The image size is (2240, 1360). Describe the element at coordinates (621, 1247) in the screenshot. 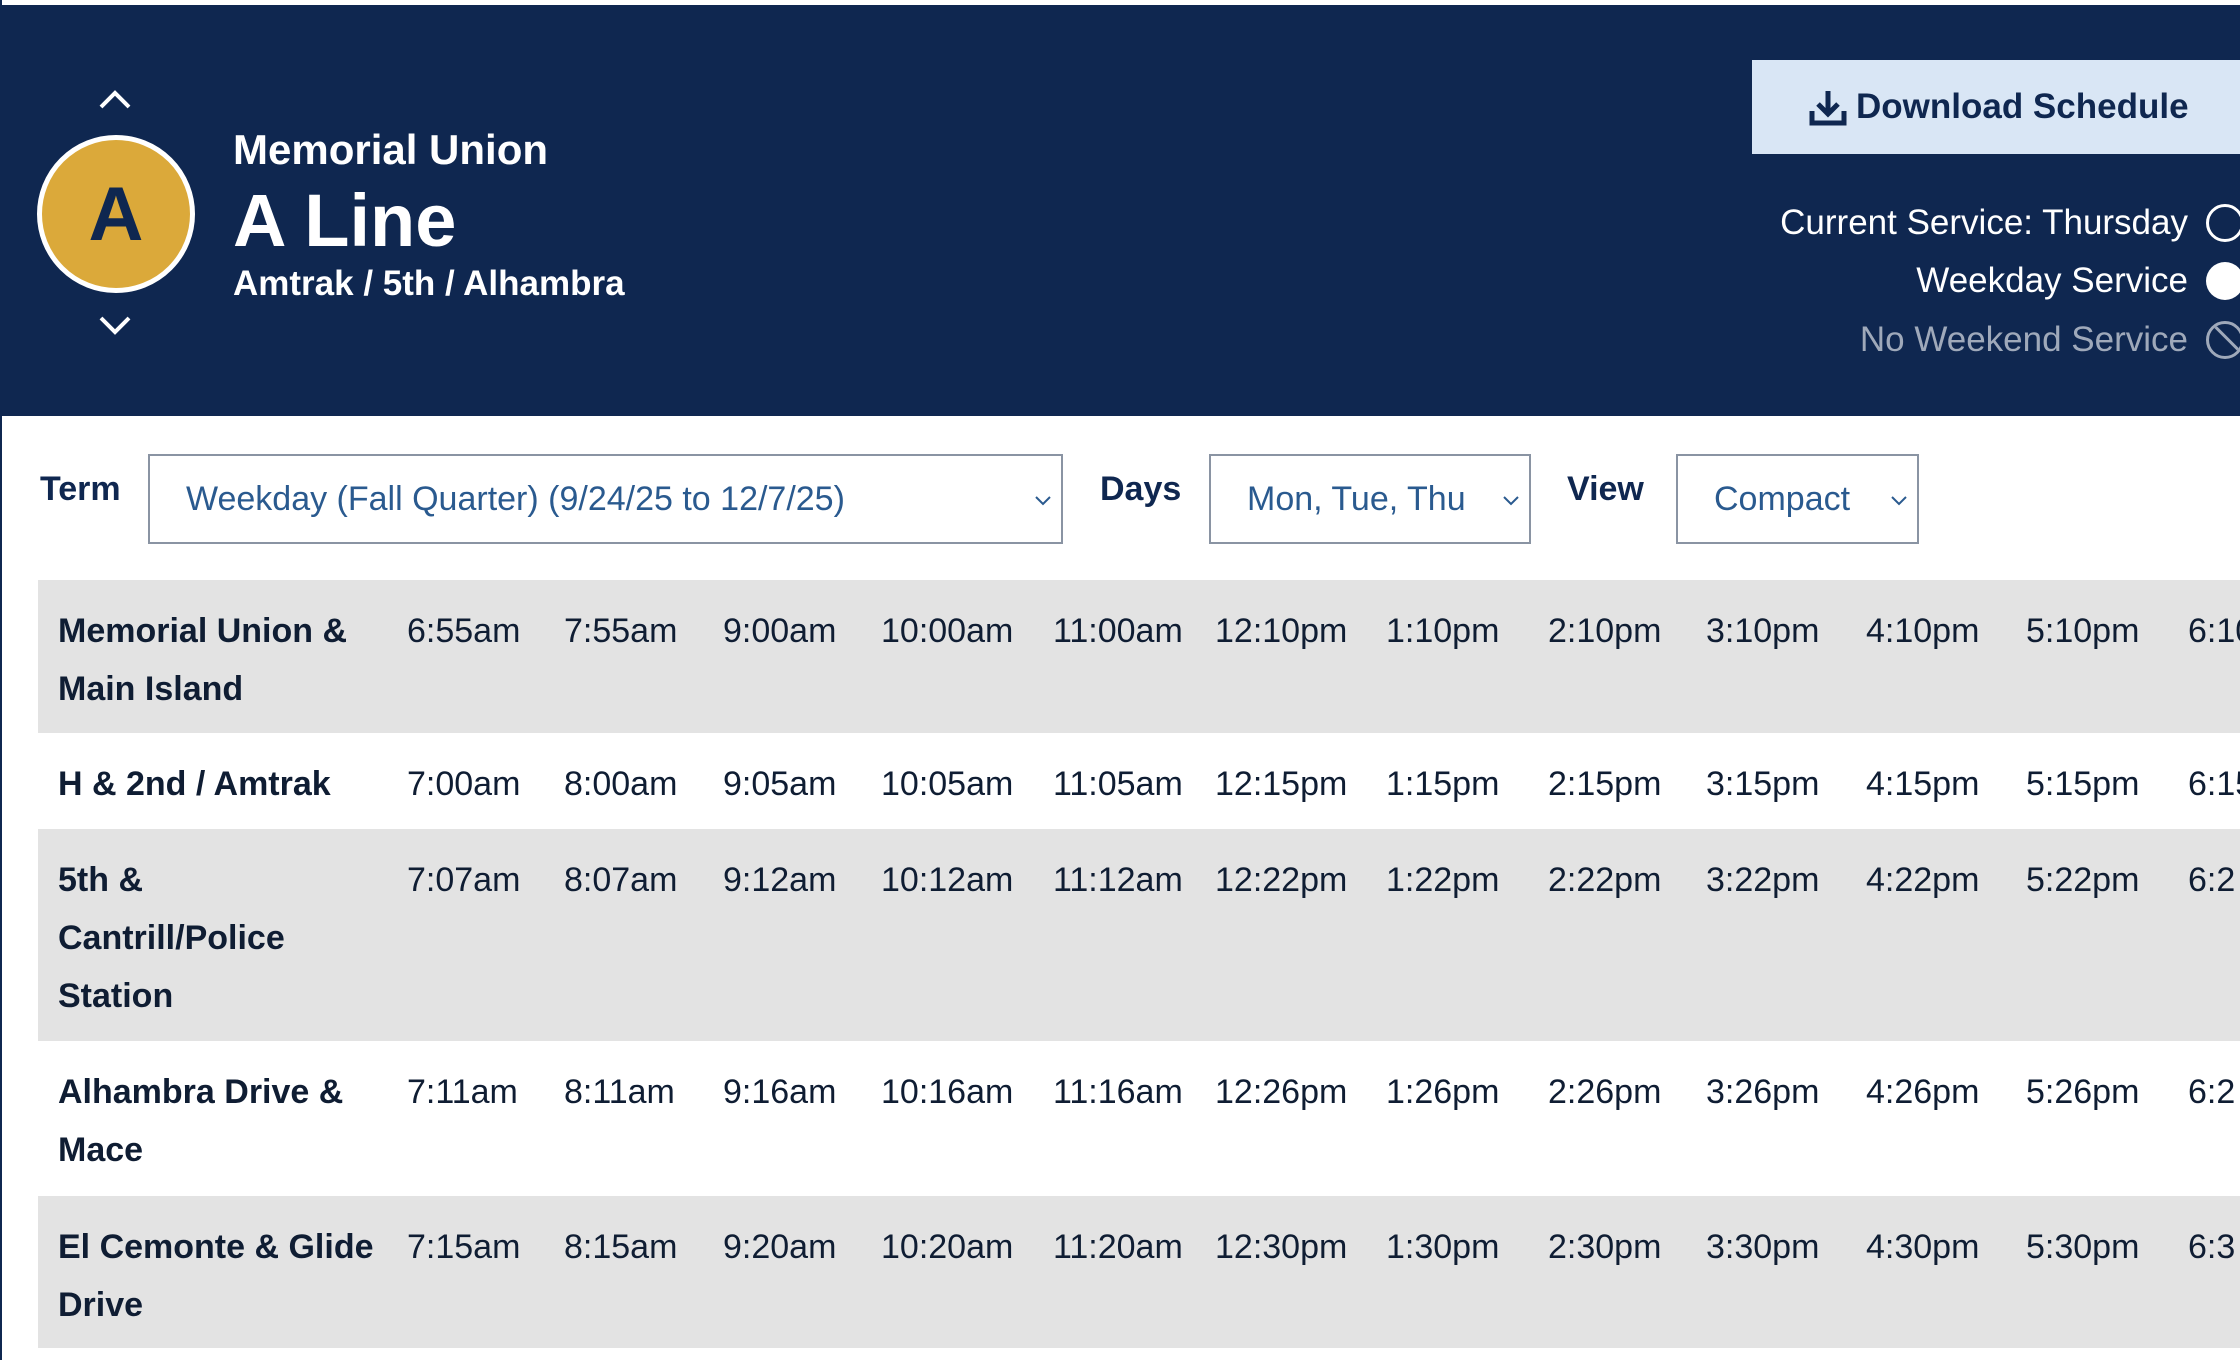

I see `time-cell: 8:15am` at that location.